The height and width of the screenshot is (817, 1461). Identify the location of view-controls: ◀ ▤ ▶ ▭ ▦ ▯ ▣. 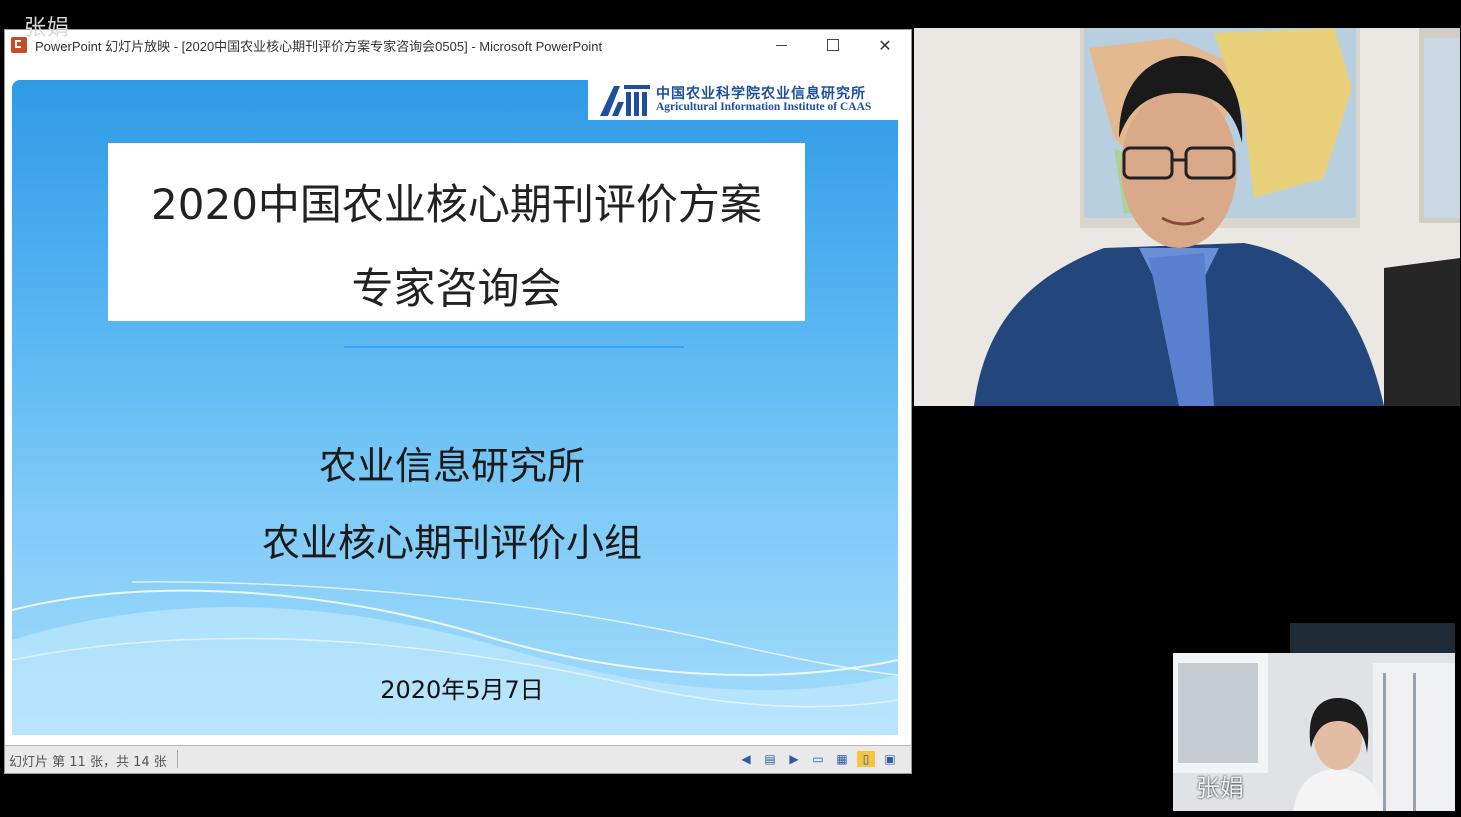
(818, 759).